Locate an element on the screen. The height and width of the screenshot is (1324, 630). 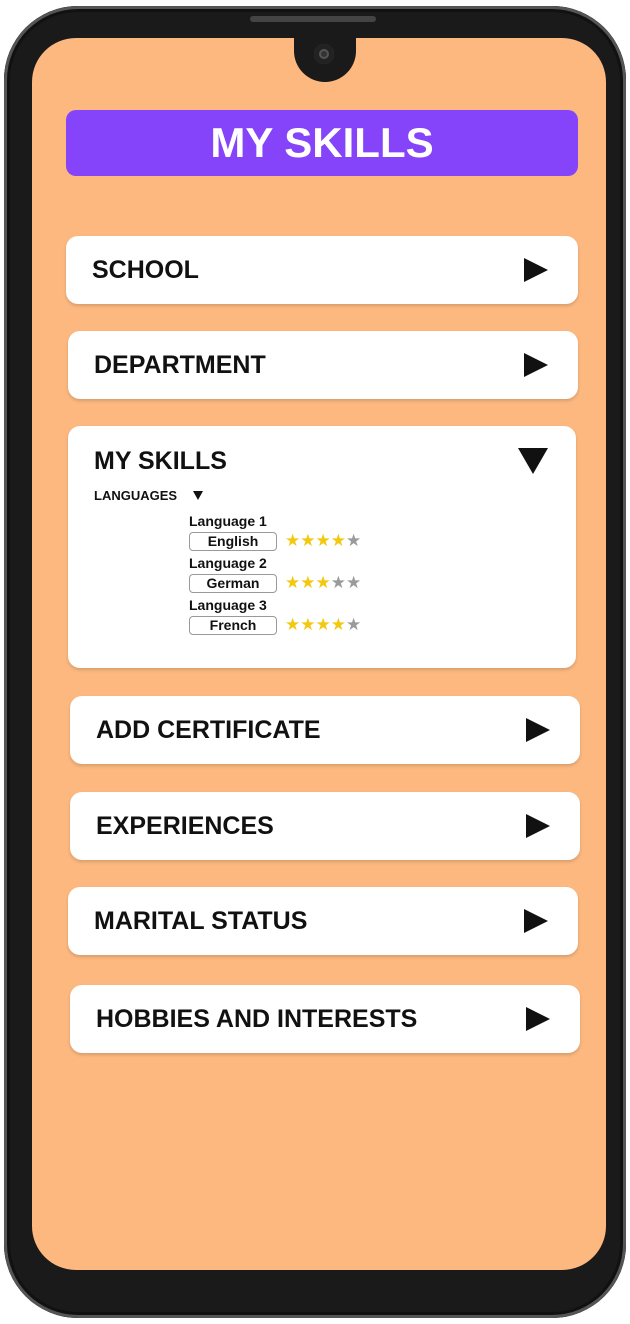
menu-item-marital-status: MARITAL STATUS is located at coordinates (323, 921).